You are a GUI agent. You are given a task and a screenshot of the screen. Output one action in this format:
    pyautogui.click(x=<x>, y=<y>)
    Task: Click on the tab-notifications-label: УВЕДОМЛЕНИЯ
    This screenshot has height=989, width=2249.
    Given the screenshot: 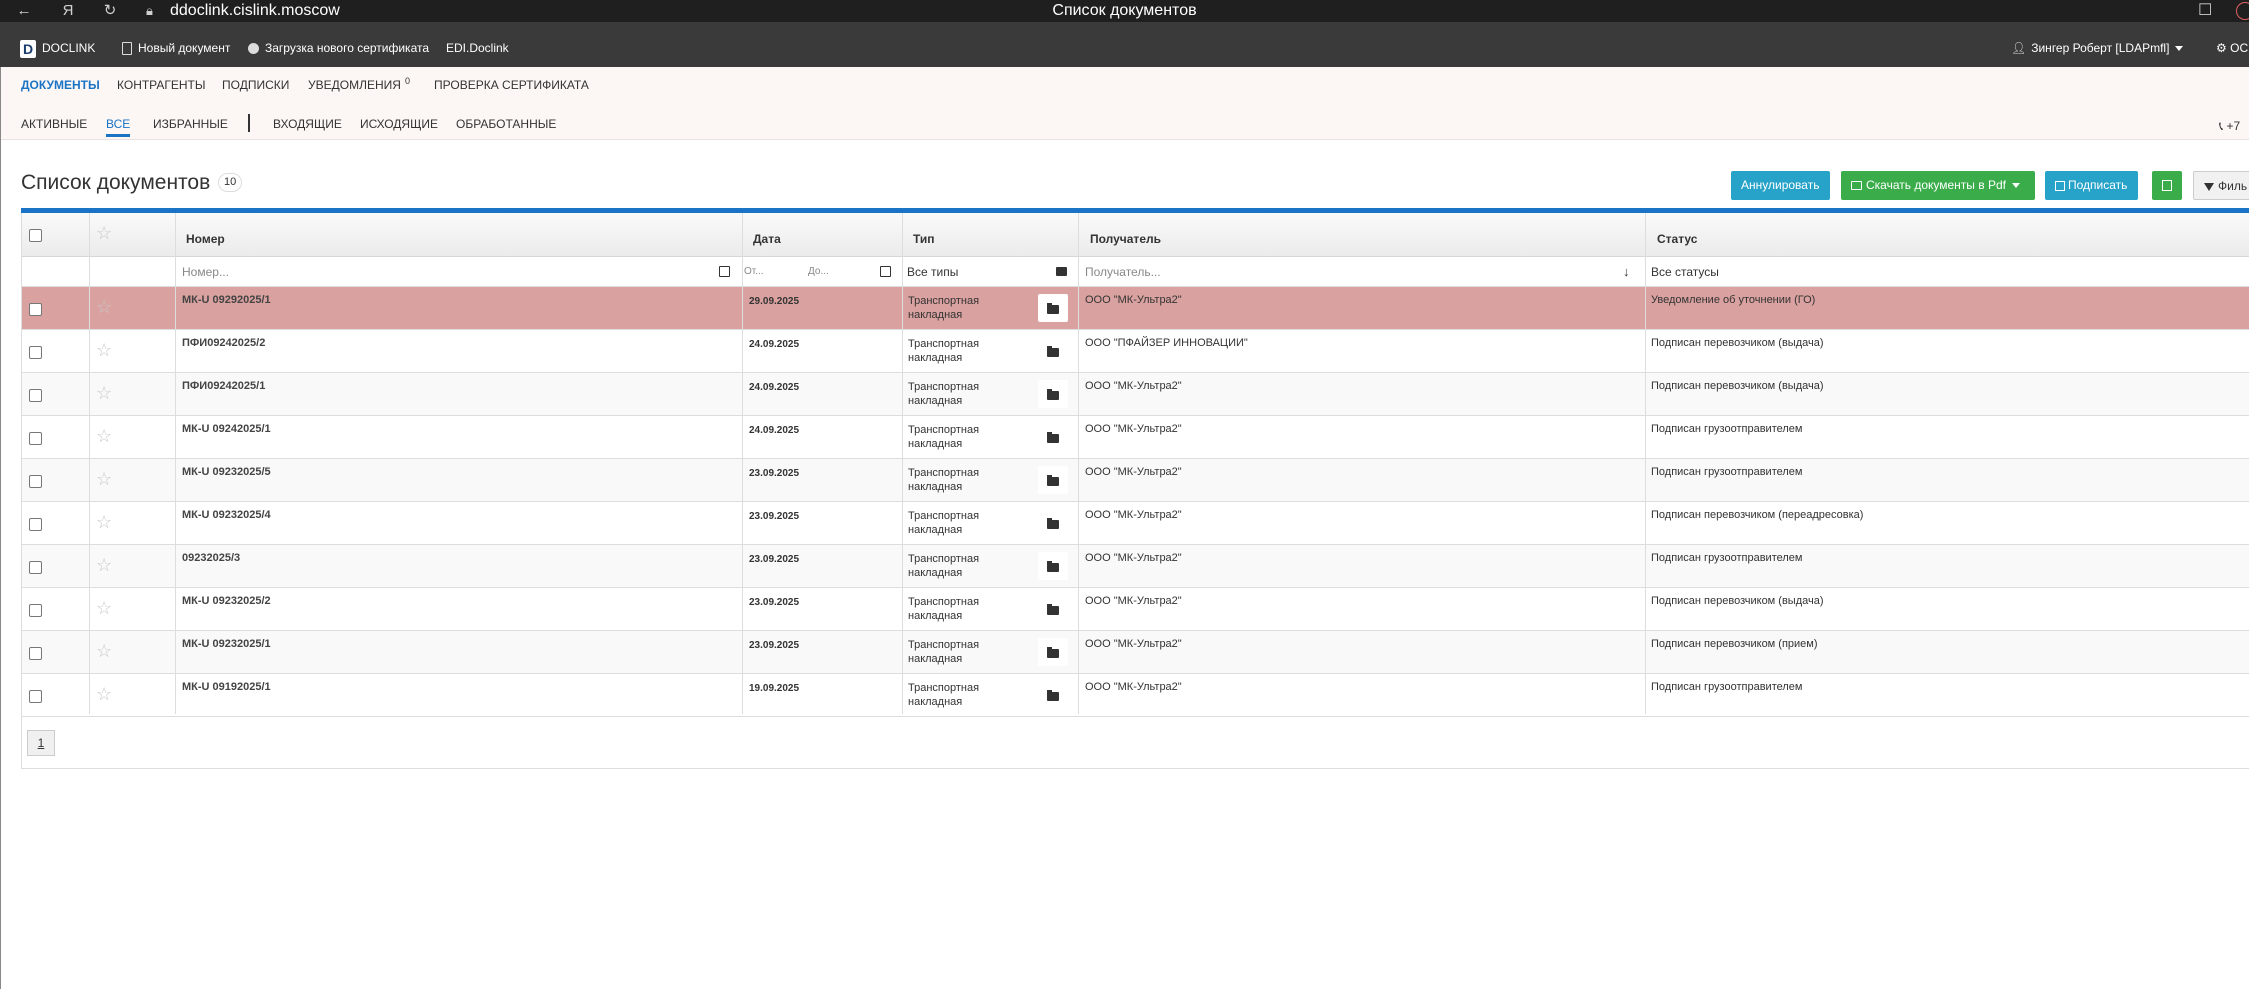 What is the action you would take?
    pyautogui.click(x=354, y=85)
    